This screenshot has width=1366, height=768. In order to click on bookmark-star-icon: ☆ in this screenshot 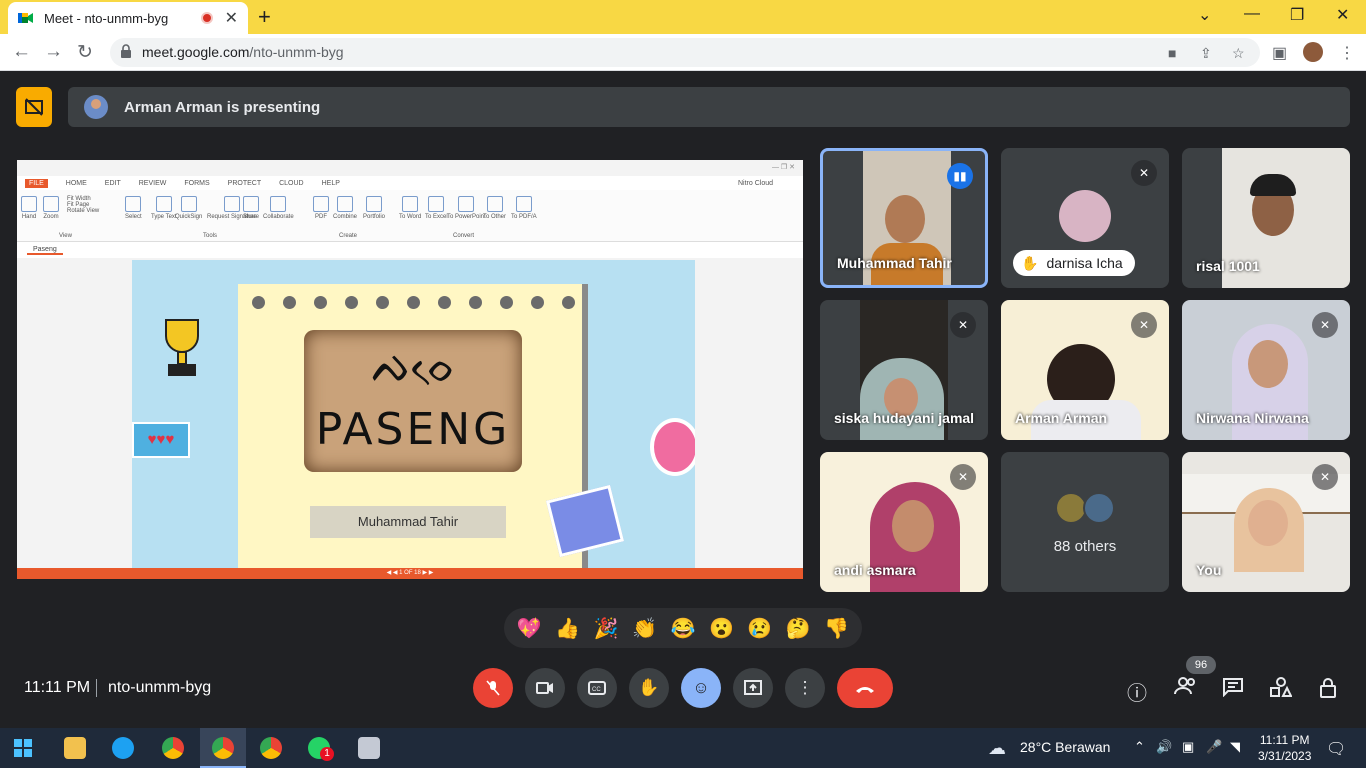, I will do `click(1238, 53)`.